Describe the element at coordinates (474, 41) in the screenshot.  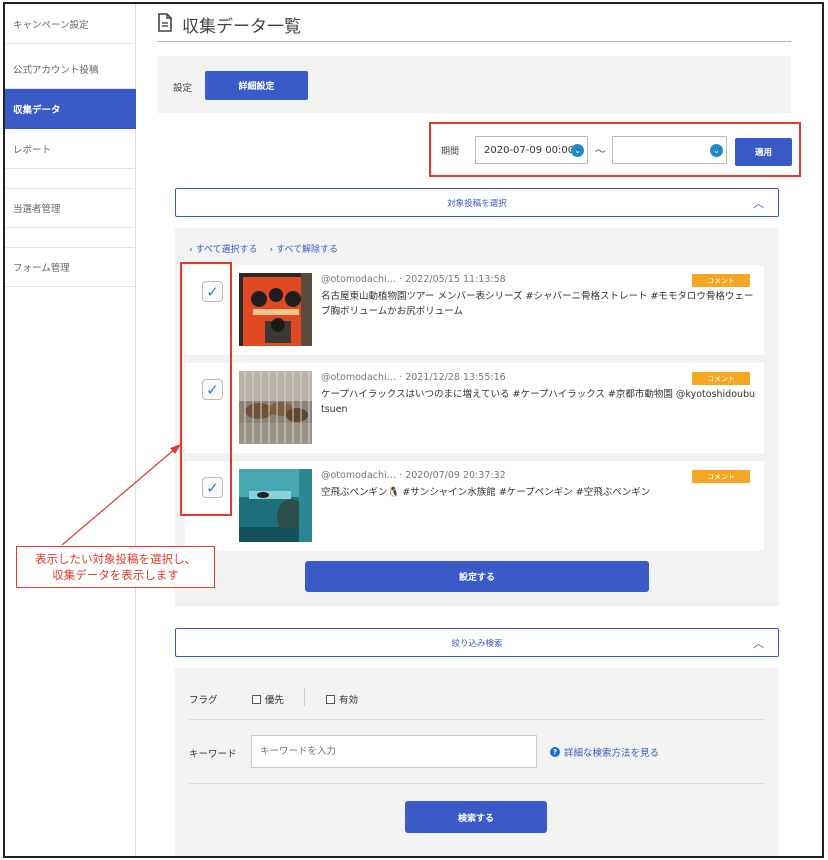
I see `title-divider` at that location.